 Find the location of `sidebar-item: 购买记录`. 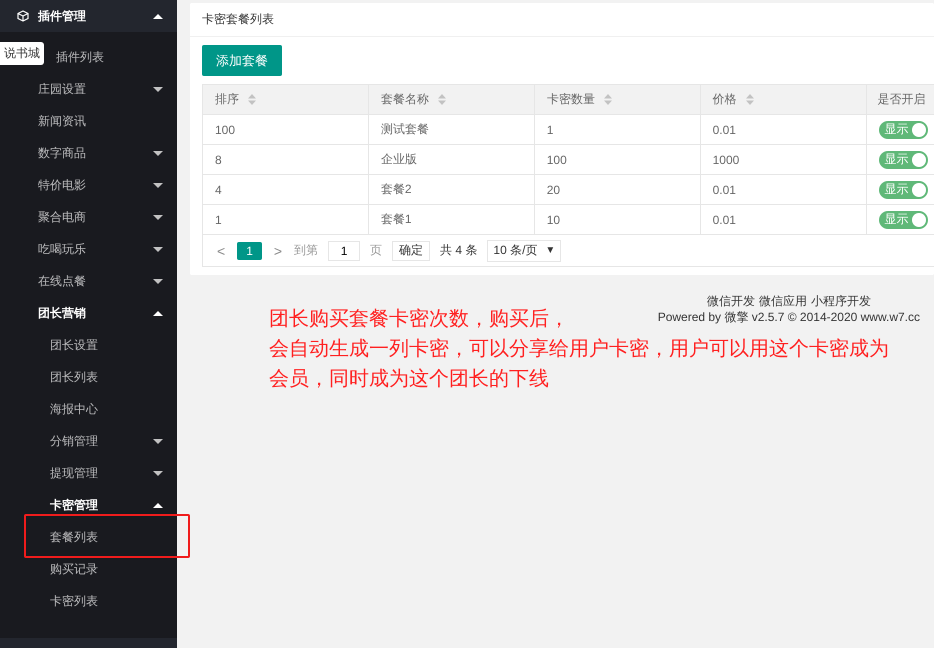

sidebar-item: 购买记录 is located at coordinates (106, 569).